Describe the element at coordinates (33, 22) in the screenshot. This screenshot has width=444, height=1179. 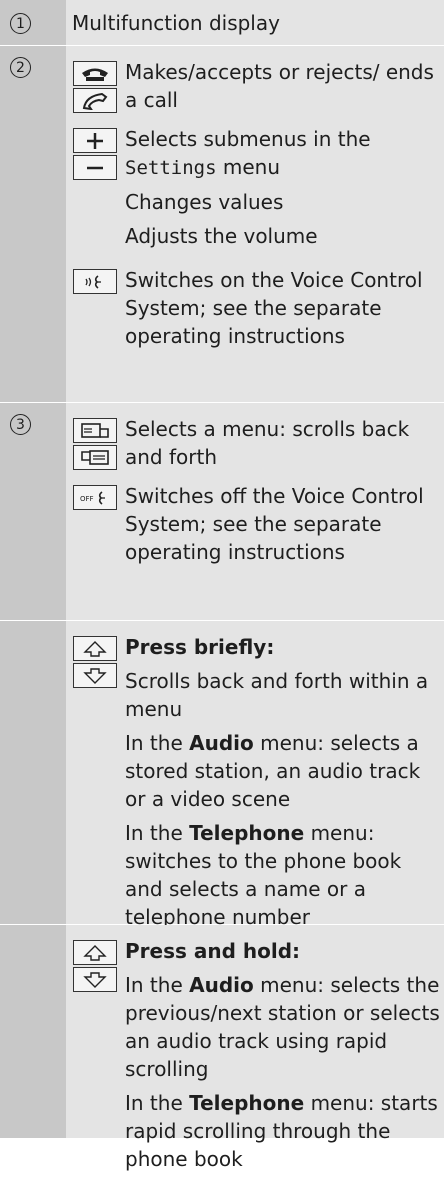
I see `row-number-cell: 1` at that location.